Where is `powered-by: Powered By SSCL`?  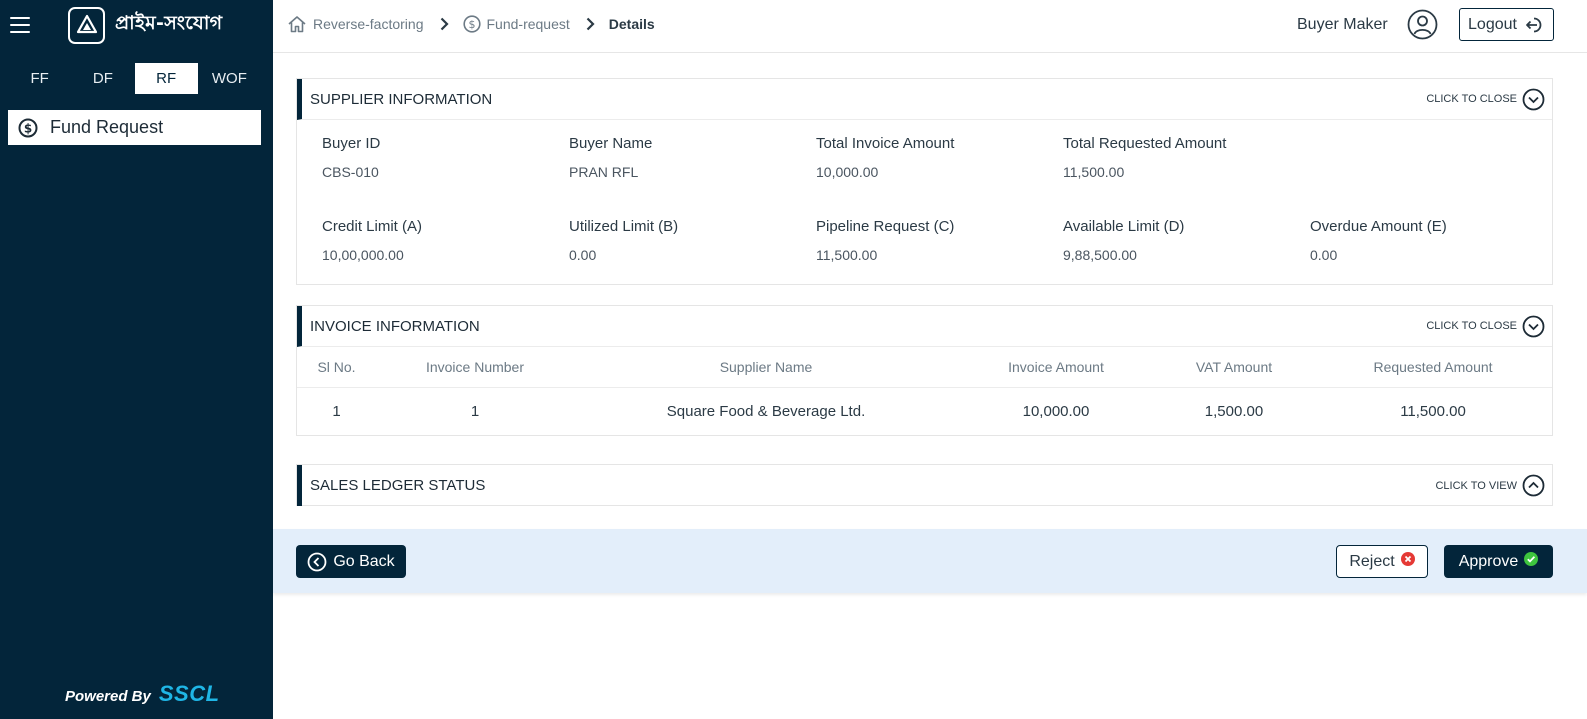 powered-by: Powered By SSCL is located at coordinates (142, 694).